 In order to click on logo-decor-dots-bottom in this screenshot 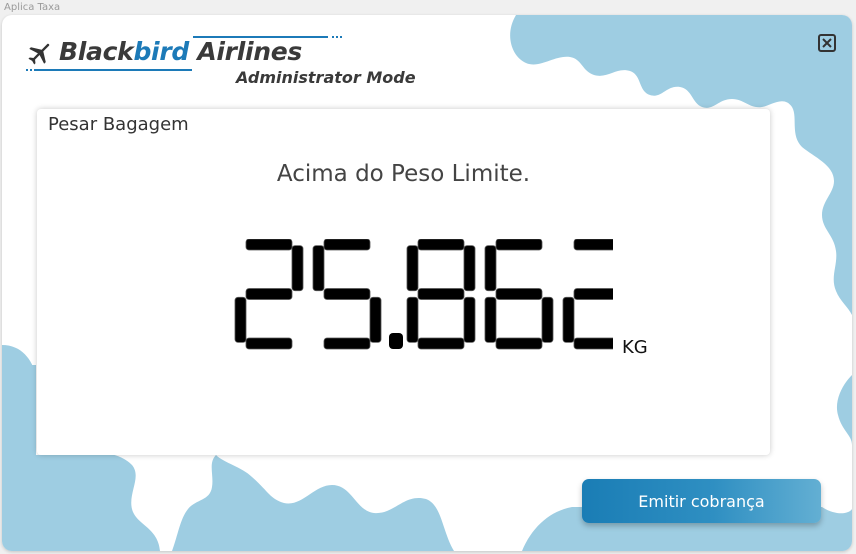, I will do `click(29, 70)`.